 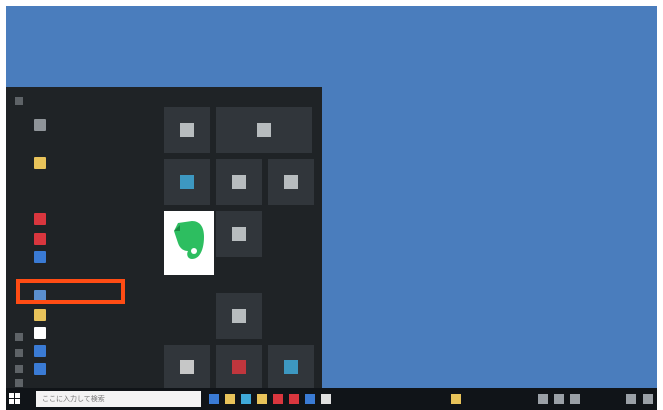 I want to click on highlight-box, so click(x=70, y=291).